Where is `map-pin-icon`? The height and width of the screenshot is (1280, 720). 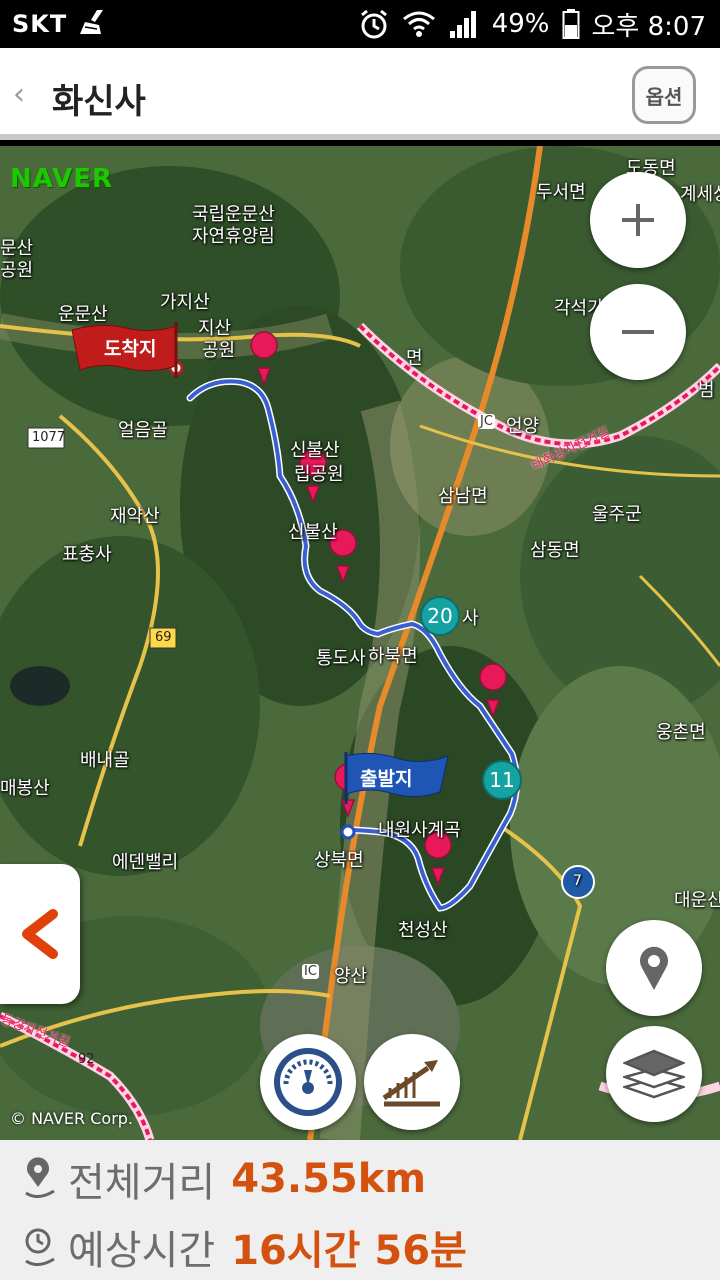
map-pin-icon is located at coordinates (40, 1177).